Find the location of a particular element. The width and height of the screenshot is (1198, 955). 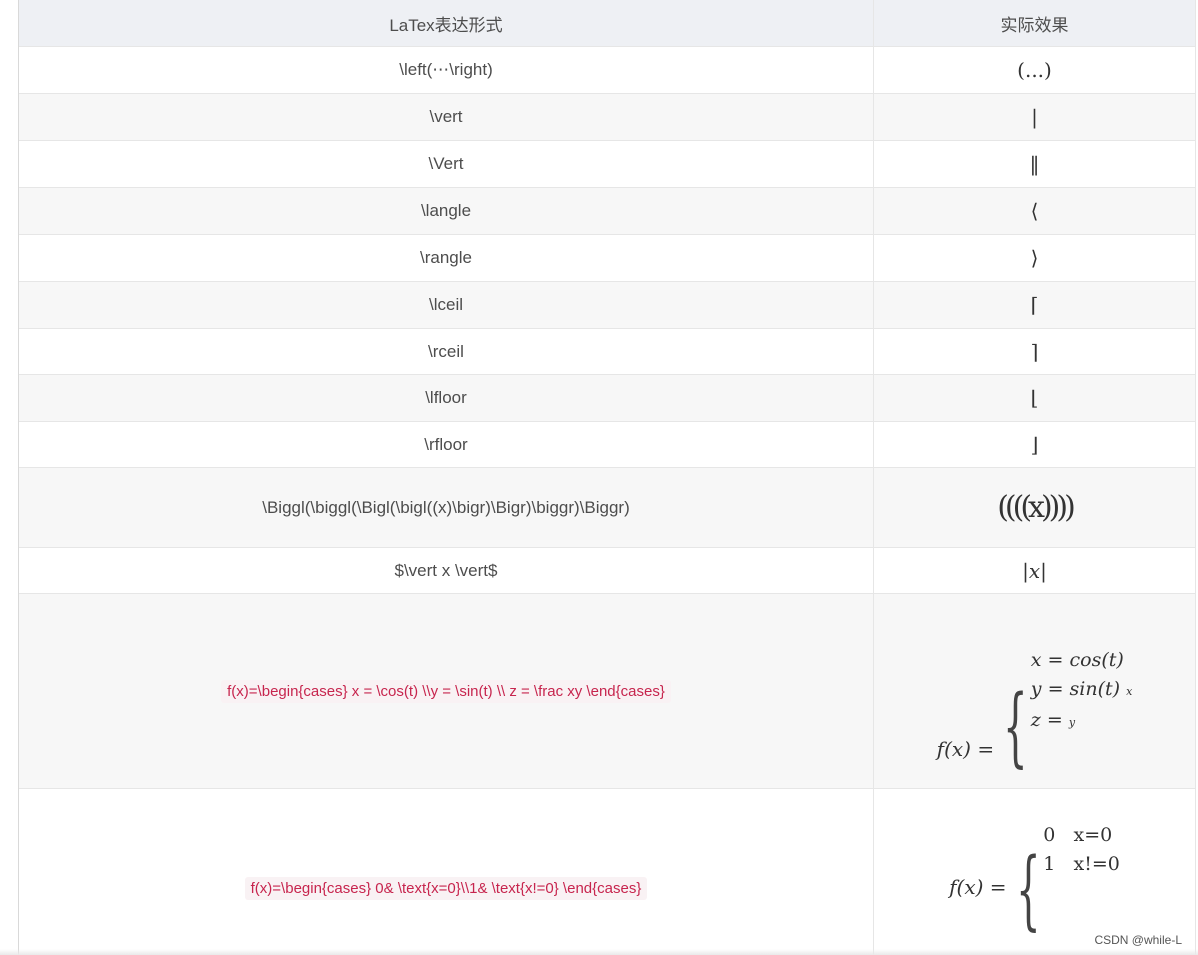

result-cell: f(x) = { x = cos(t) y = sin(t) x z = y is located at coordinates (1034, 691).